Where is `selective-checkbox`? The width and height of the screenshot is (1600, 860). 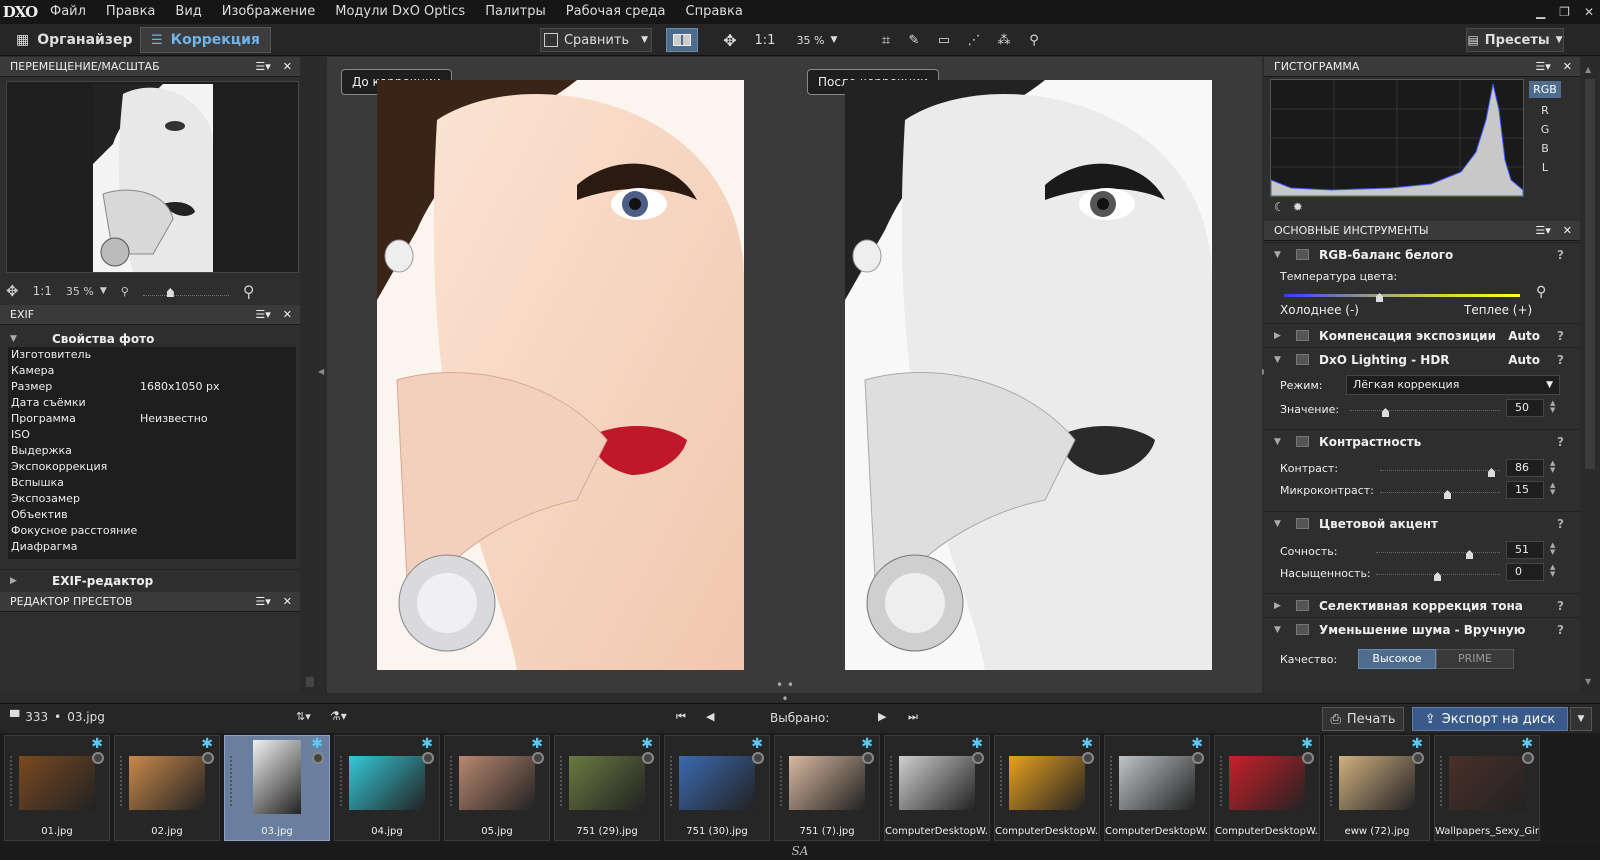
selective-checkbox is located at coordinates (1302, 605).